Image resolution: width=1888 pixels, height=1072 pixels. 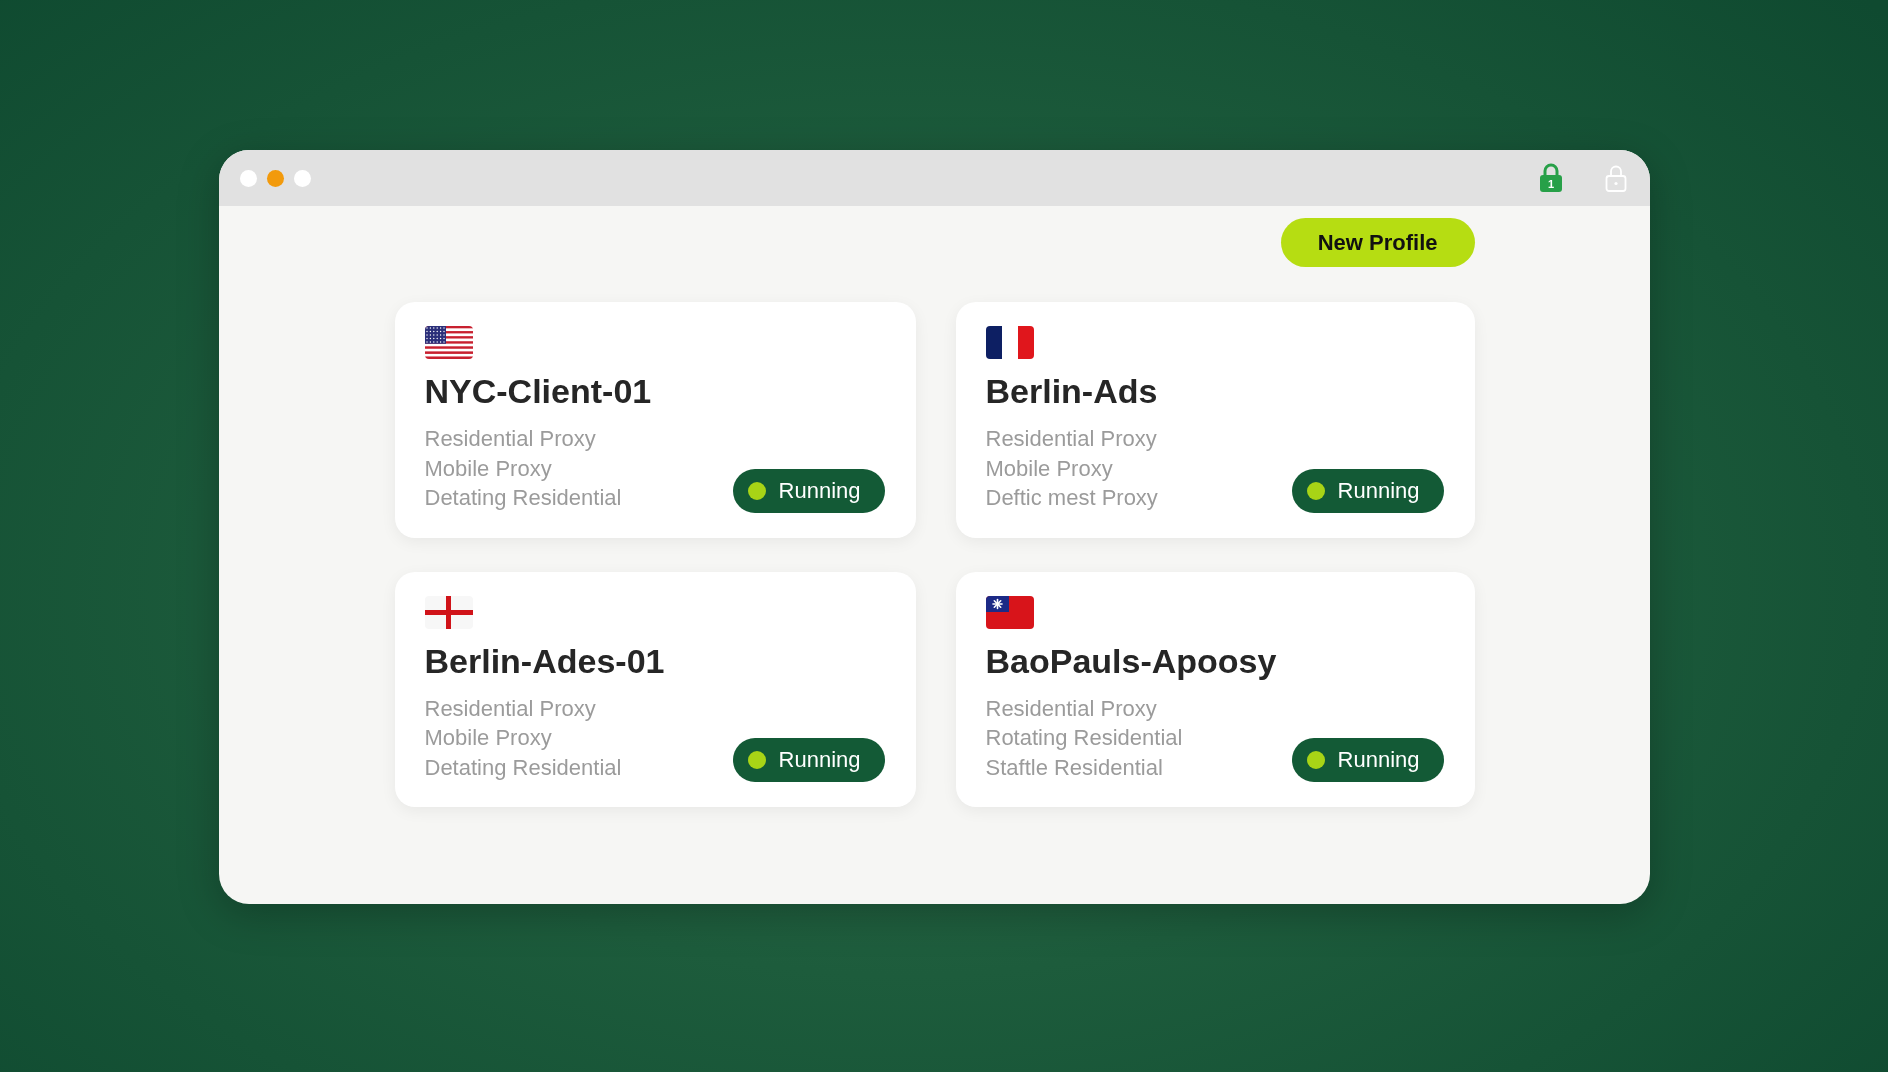 What do you see at coordinates (1072, 498) in the screenshot?
I see `proxy-type-text: Deftic mest Proxy` at bounding box center [1072, 498].